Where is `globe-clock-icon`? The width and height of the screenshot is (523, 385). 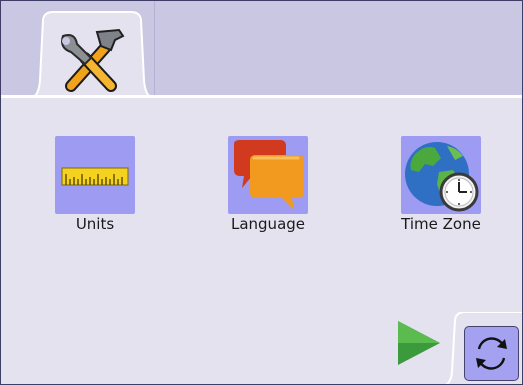
globe-clock-icon is located at coordinates (442, 177).